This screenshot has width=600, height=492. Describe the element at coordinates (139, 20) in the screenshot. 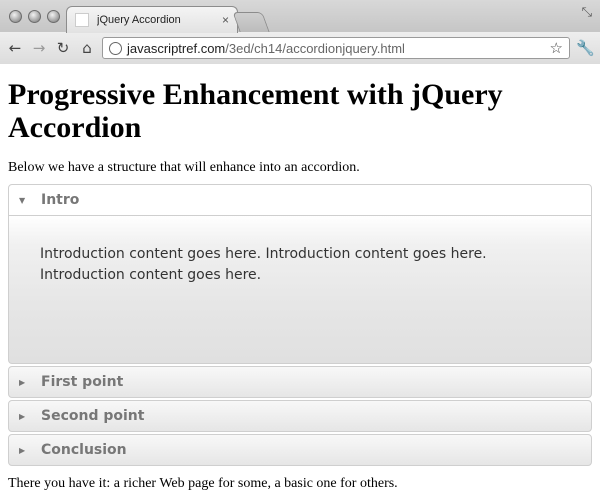

I see `tab-title: jQuery Accordion` at that location.